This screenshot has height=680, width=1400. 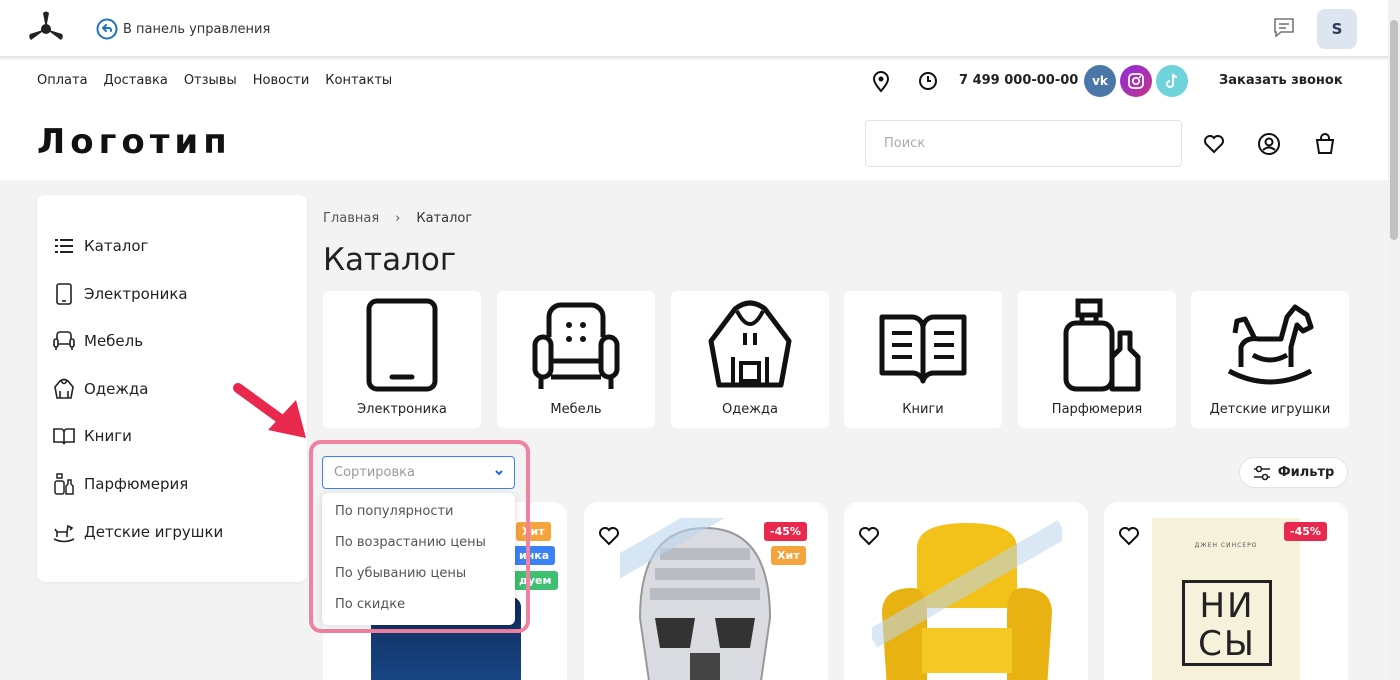 What do you see at coordinates (1270, 409) in the screenshot?
I see `category-label: Детские игрушки` at bounding box center [1270, 409].